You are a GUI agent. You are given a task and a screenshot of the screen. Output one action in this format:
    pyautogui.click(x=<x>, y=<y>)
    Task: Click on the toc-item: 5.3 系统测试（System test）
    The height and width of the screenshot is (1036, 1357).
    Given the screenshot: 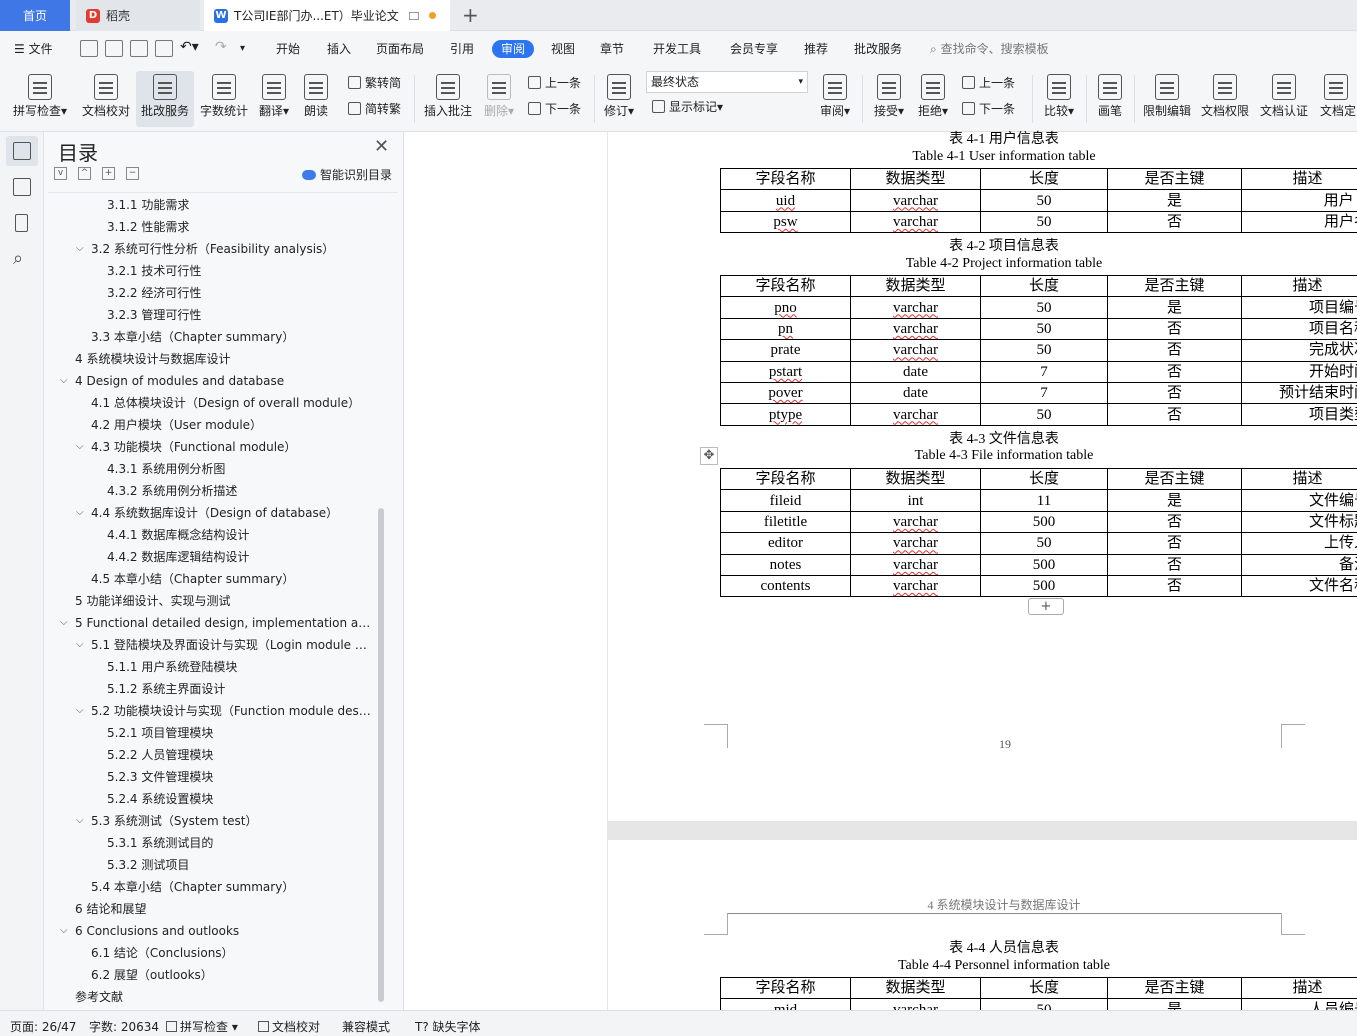 What is the action you would take?
    pyautogui.click(x=232, y=821)
    